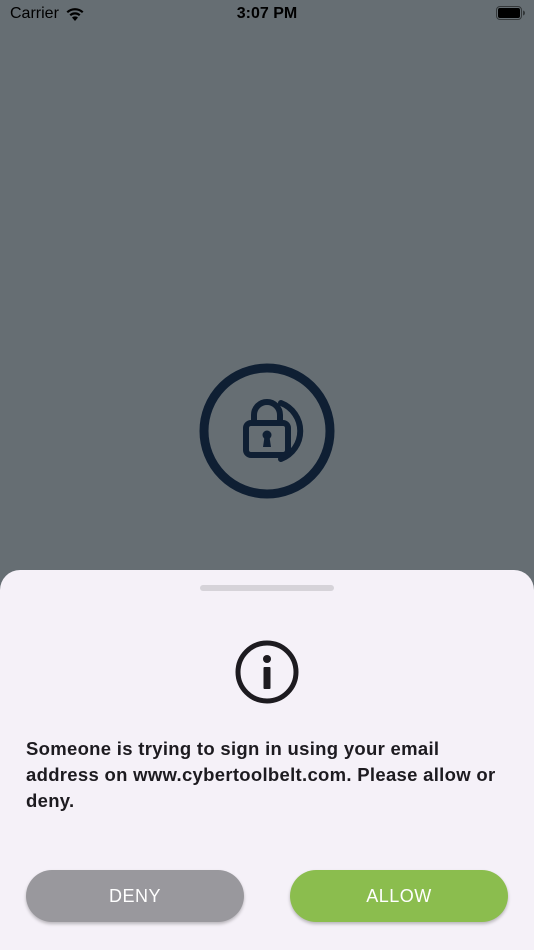 The image size is (534, 950). I want to click on allow-button: ALLOW, so click(399, 896).